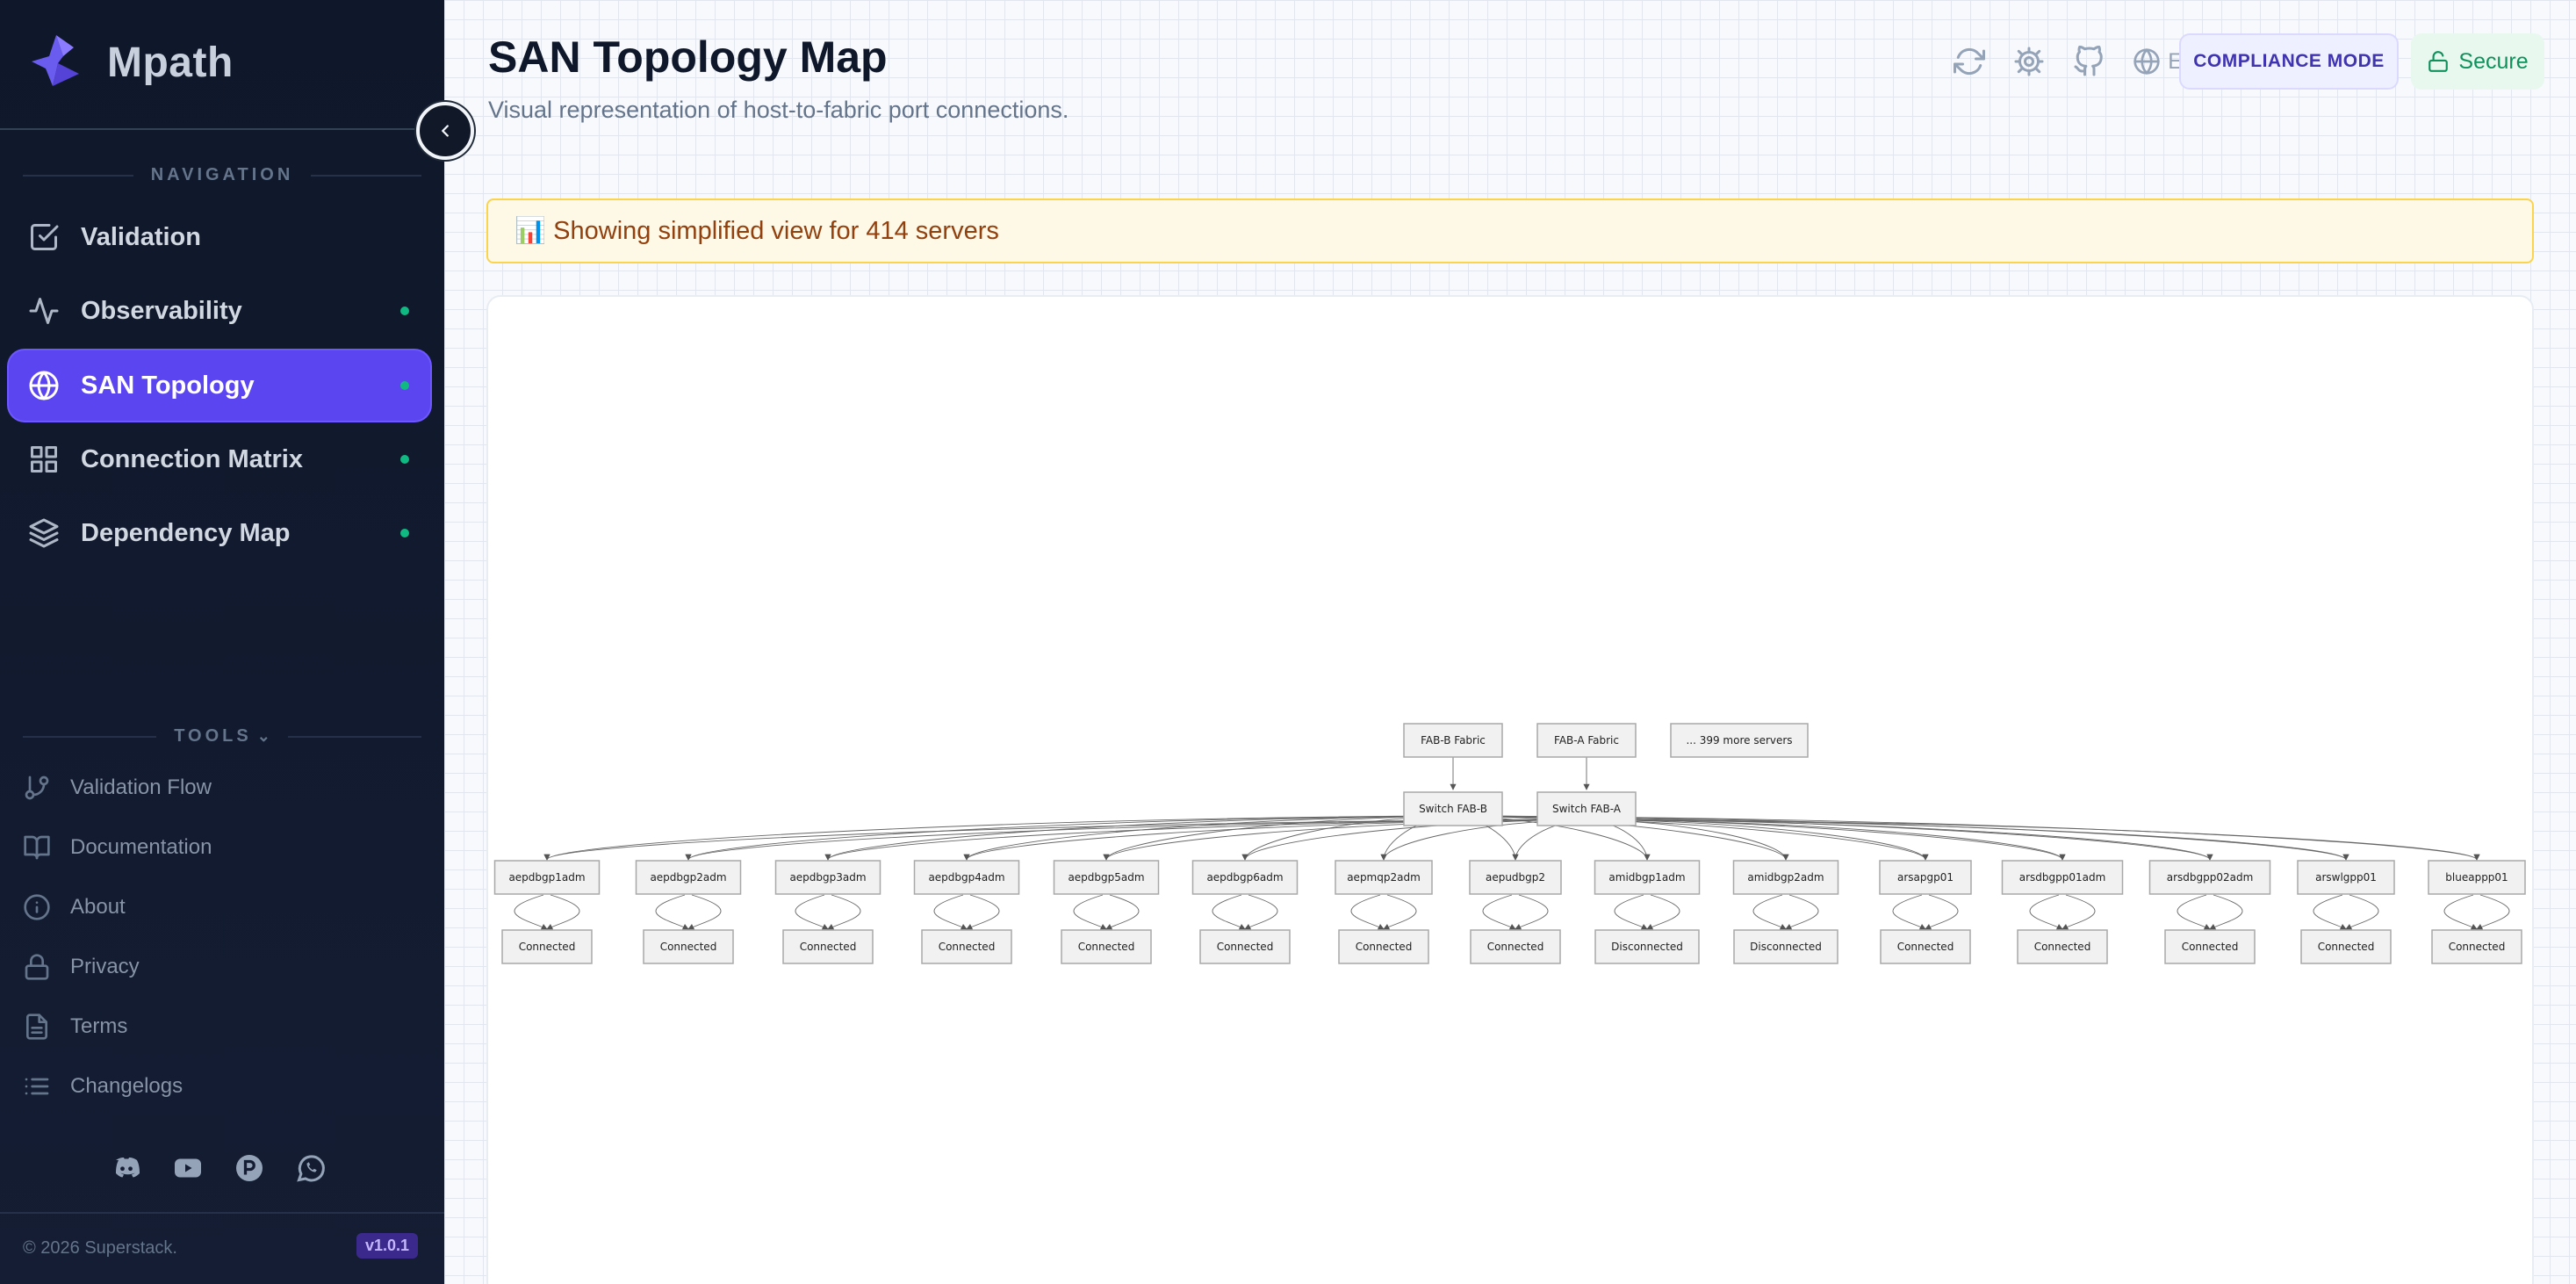 The height and width of the screenshot is (1284, 2576). I want to click on tool-documentation: Documentation, so click(216, 847).